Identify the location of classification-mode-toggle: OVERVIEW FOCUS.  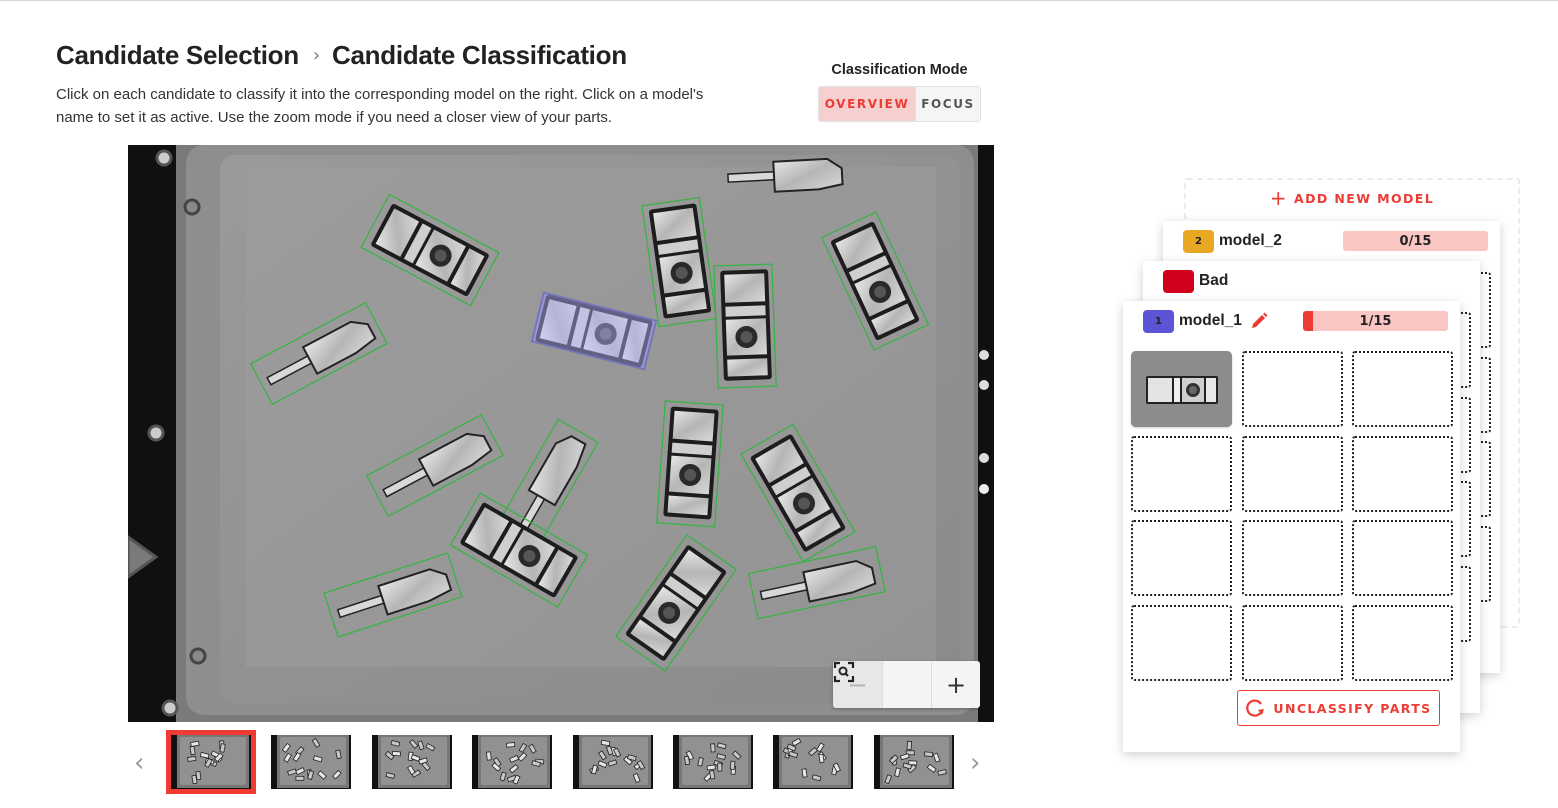
(899, 104).